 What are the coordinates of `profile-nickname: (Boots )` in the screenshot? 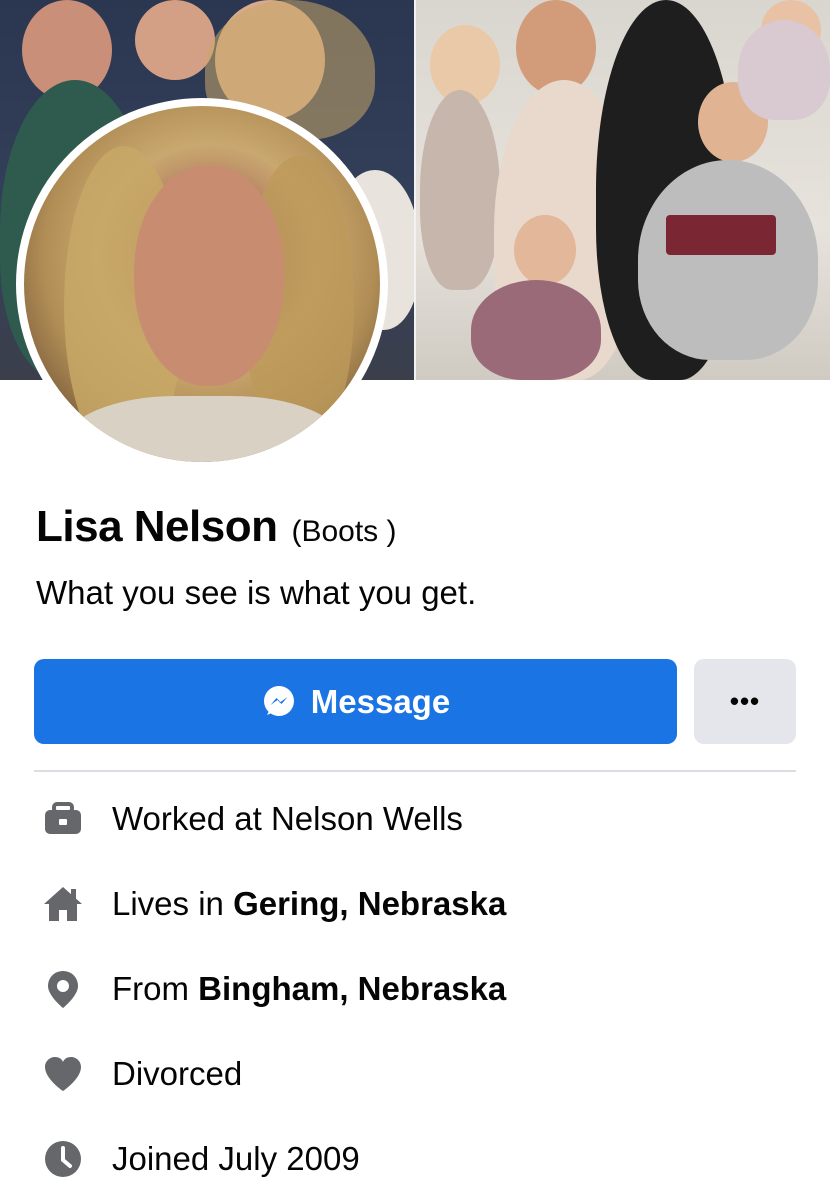 It's located at (344, 531).